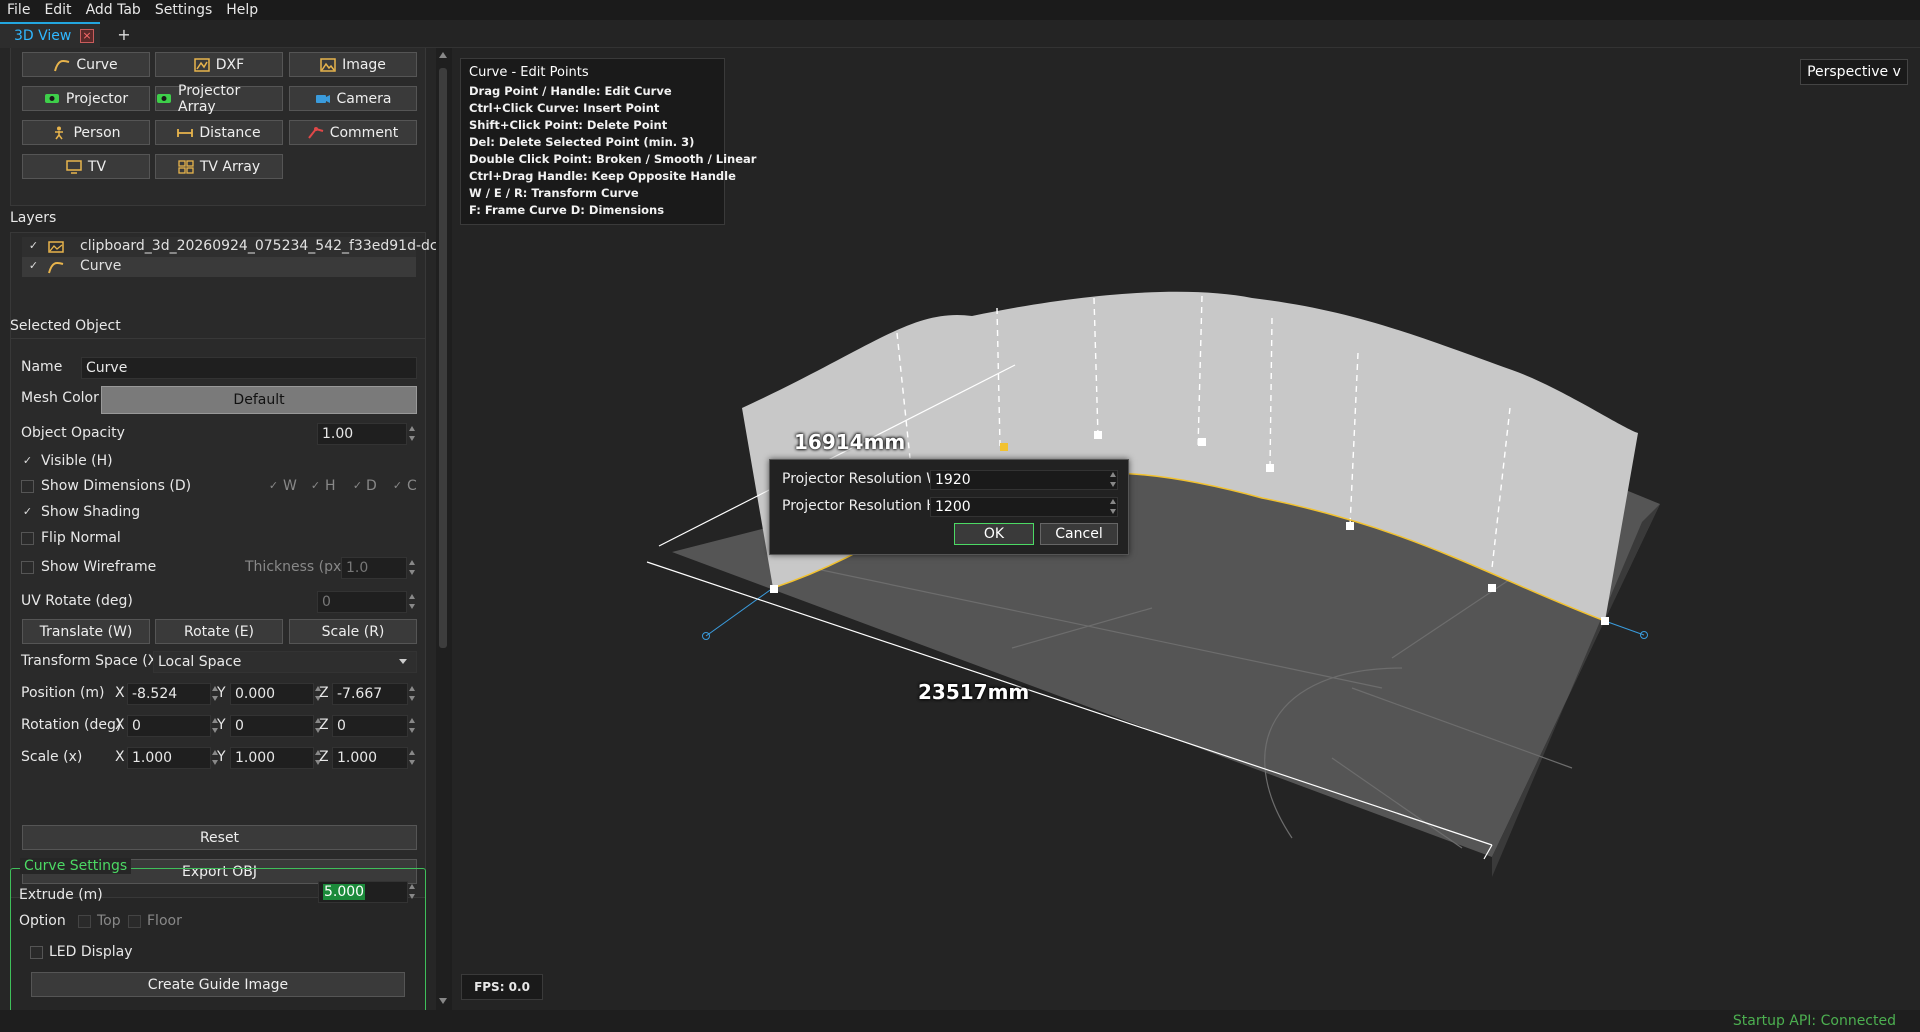 This screenshot has height=1032, width=1920. What do you see at coordinates (330, 486) in the screenshot?
I see `dim-h-label: H` at bounding box center [330, 486].